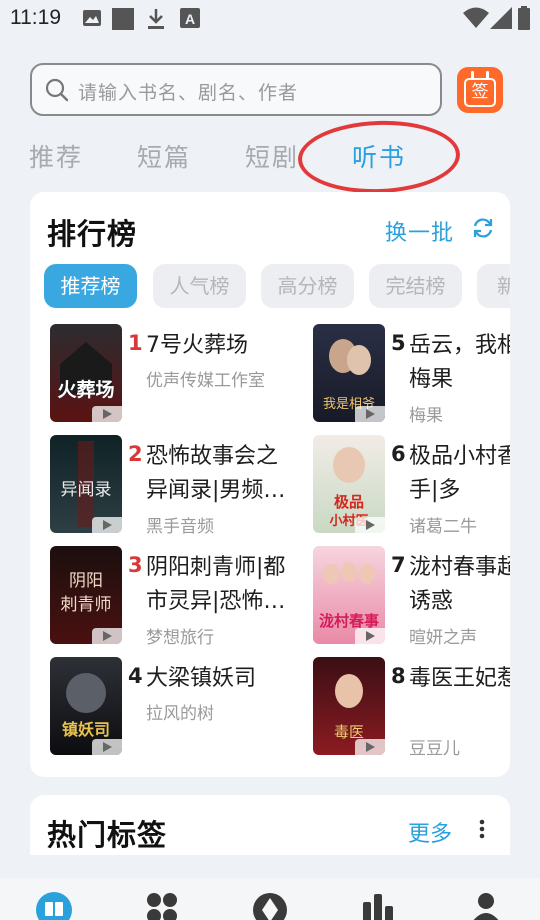 The image size is (540, 920). Describe the element at coordinates (92, 18) in the screenshot. I see `image-icon` at that location.